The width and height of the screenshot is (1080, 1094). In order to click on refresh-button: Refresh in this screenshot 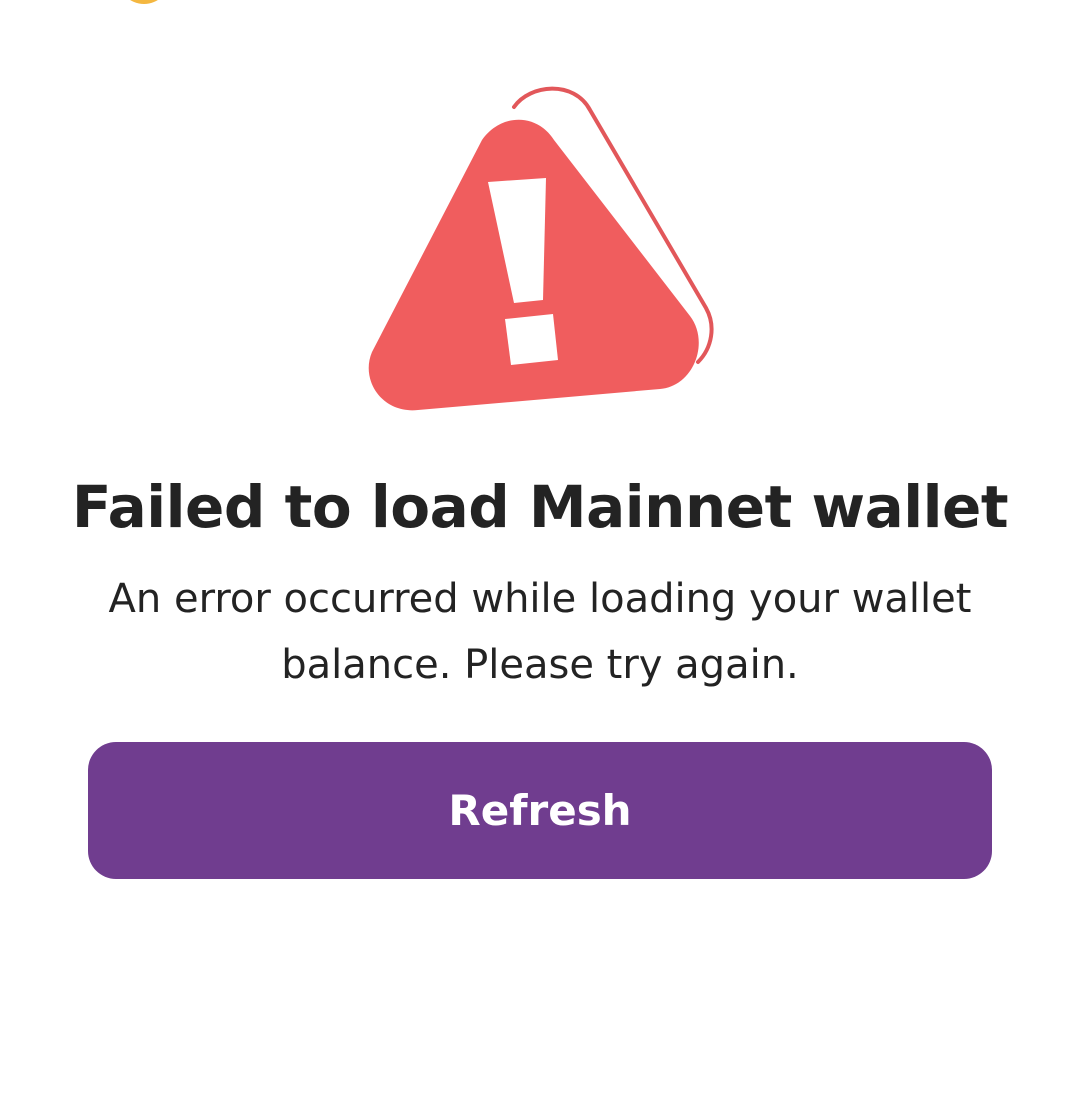, I will do `click(540, 810)`.